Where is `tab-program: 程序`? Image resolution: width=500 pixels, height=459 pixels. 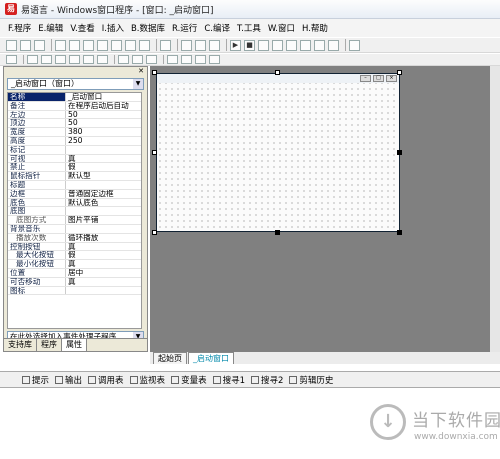
tab-program: 程序 is located at coordinates (49, 345).